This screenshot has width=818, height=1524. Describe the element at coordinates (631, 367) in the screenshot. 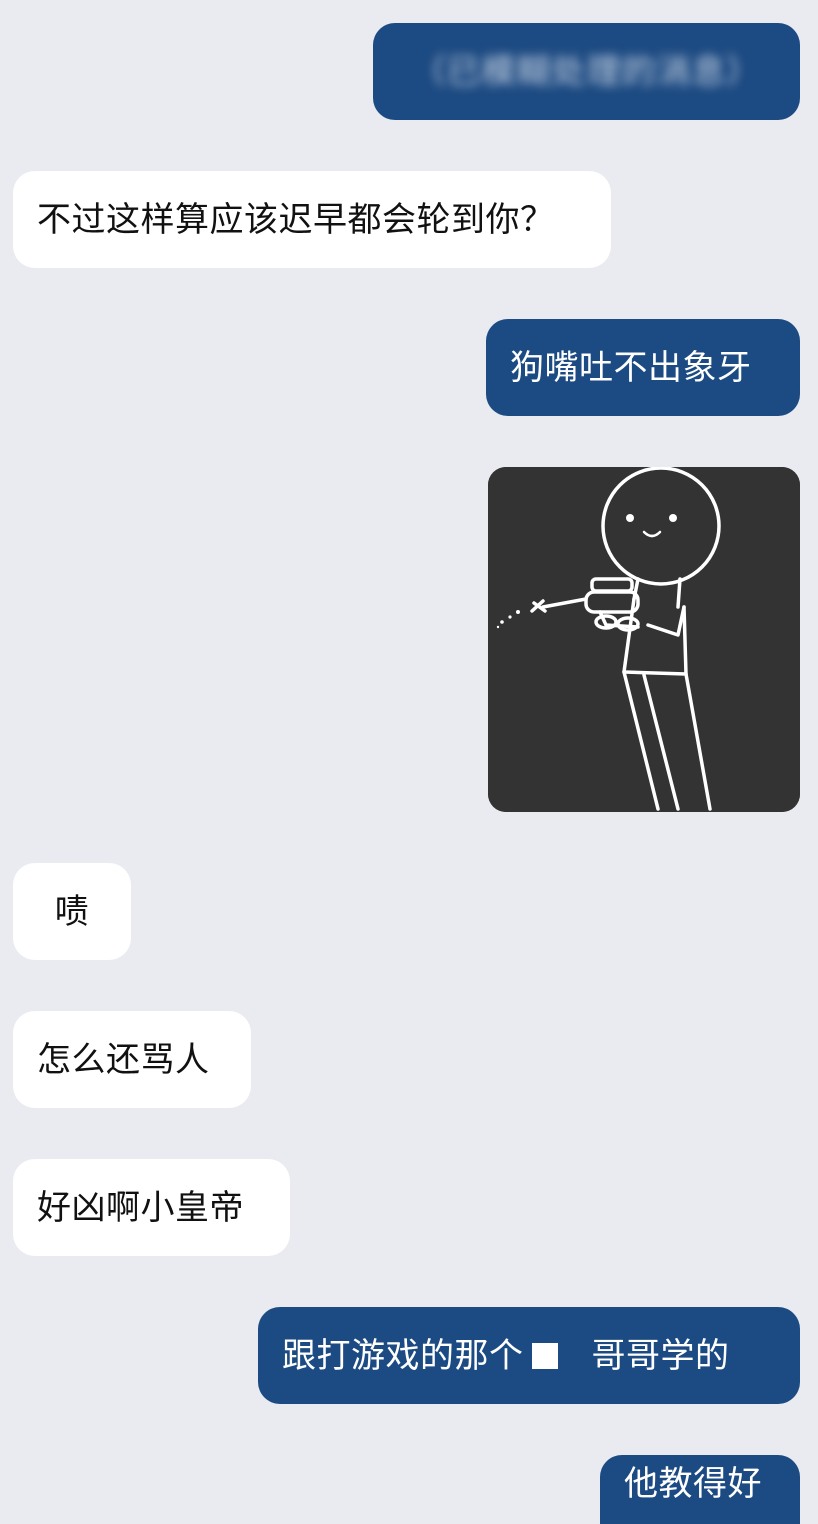

I see `message-text: 狗嘴吐不出象牙` at that location.